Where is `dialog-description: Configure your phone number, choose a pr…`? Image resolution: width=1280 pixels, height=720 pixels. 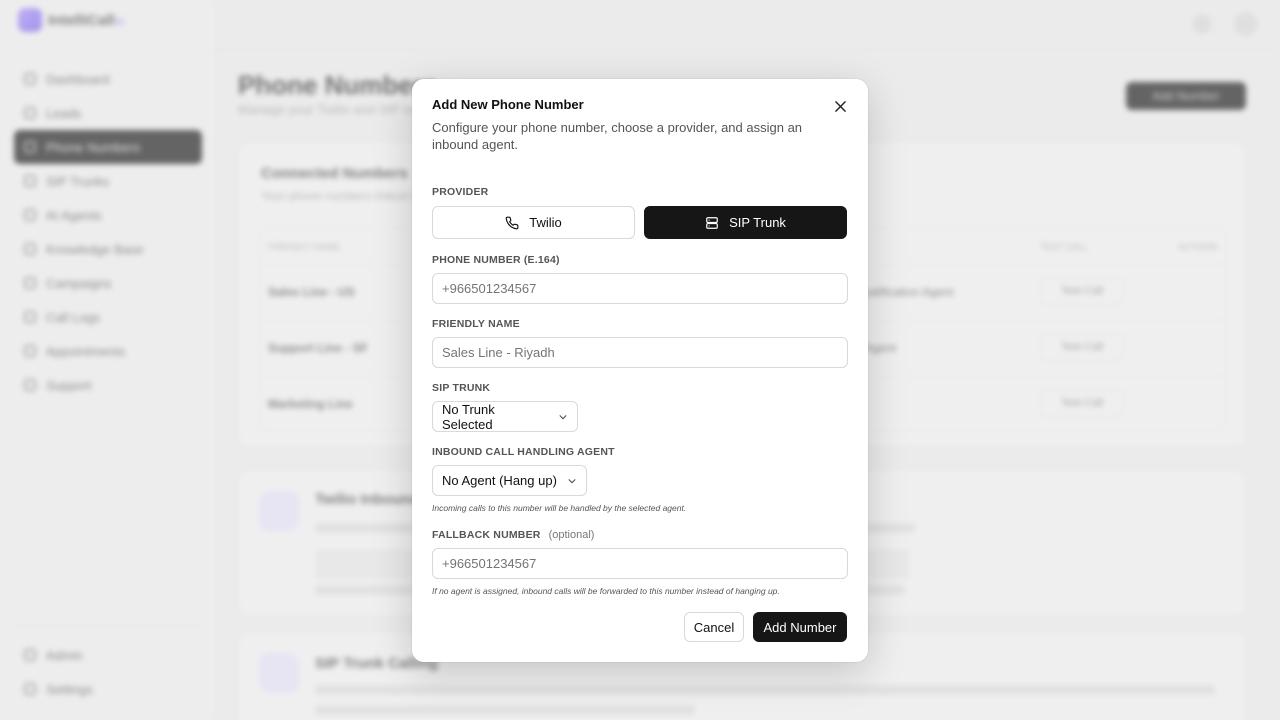 dialog-description: Configure your phone number, choose a pr… is located at coordinates (617, 136).